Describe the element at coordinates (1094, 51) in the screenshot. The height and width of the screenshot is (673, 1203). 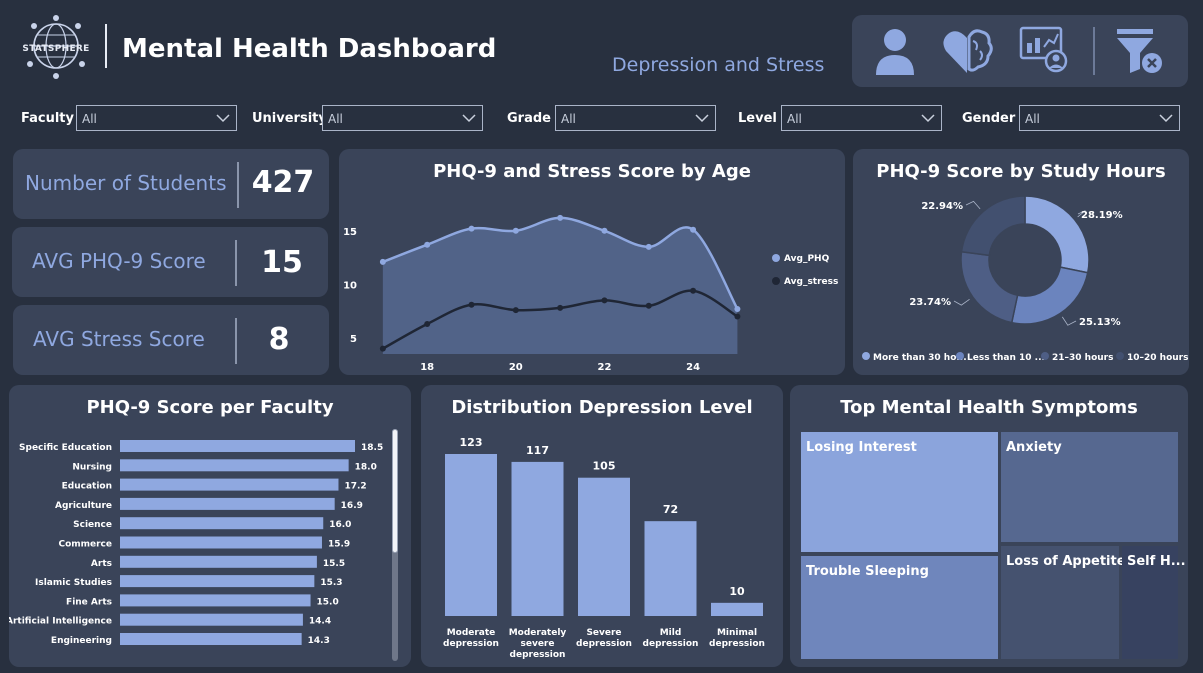
I see `icon-bar-divider` at that location.